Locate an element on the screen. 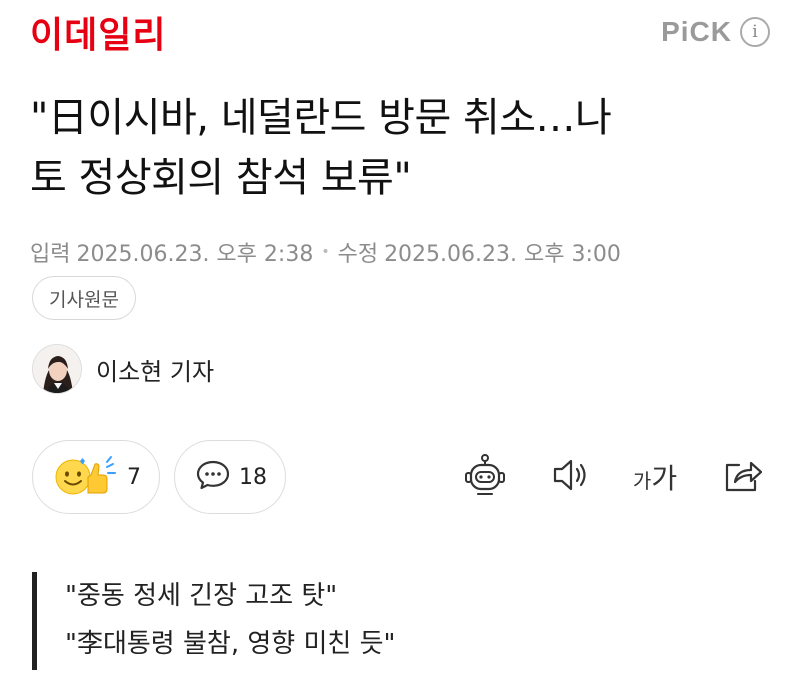 This screenshot has height=699, width=800. font-small-glyph: 가 is located at coordinates (642, 481).